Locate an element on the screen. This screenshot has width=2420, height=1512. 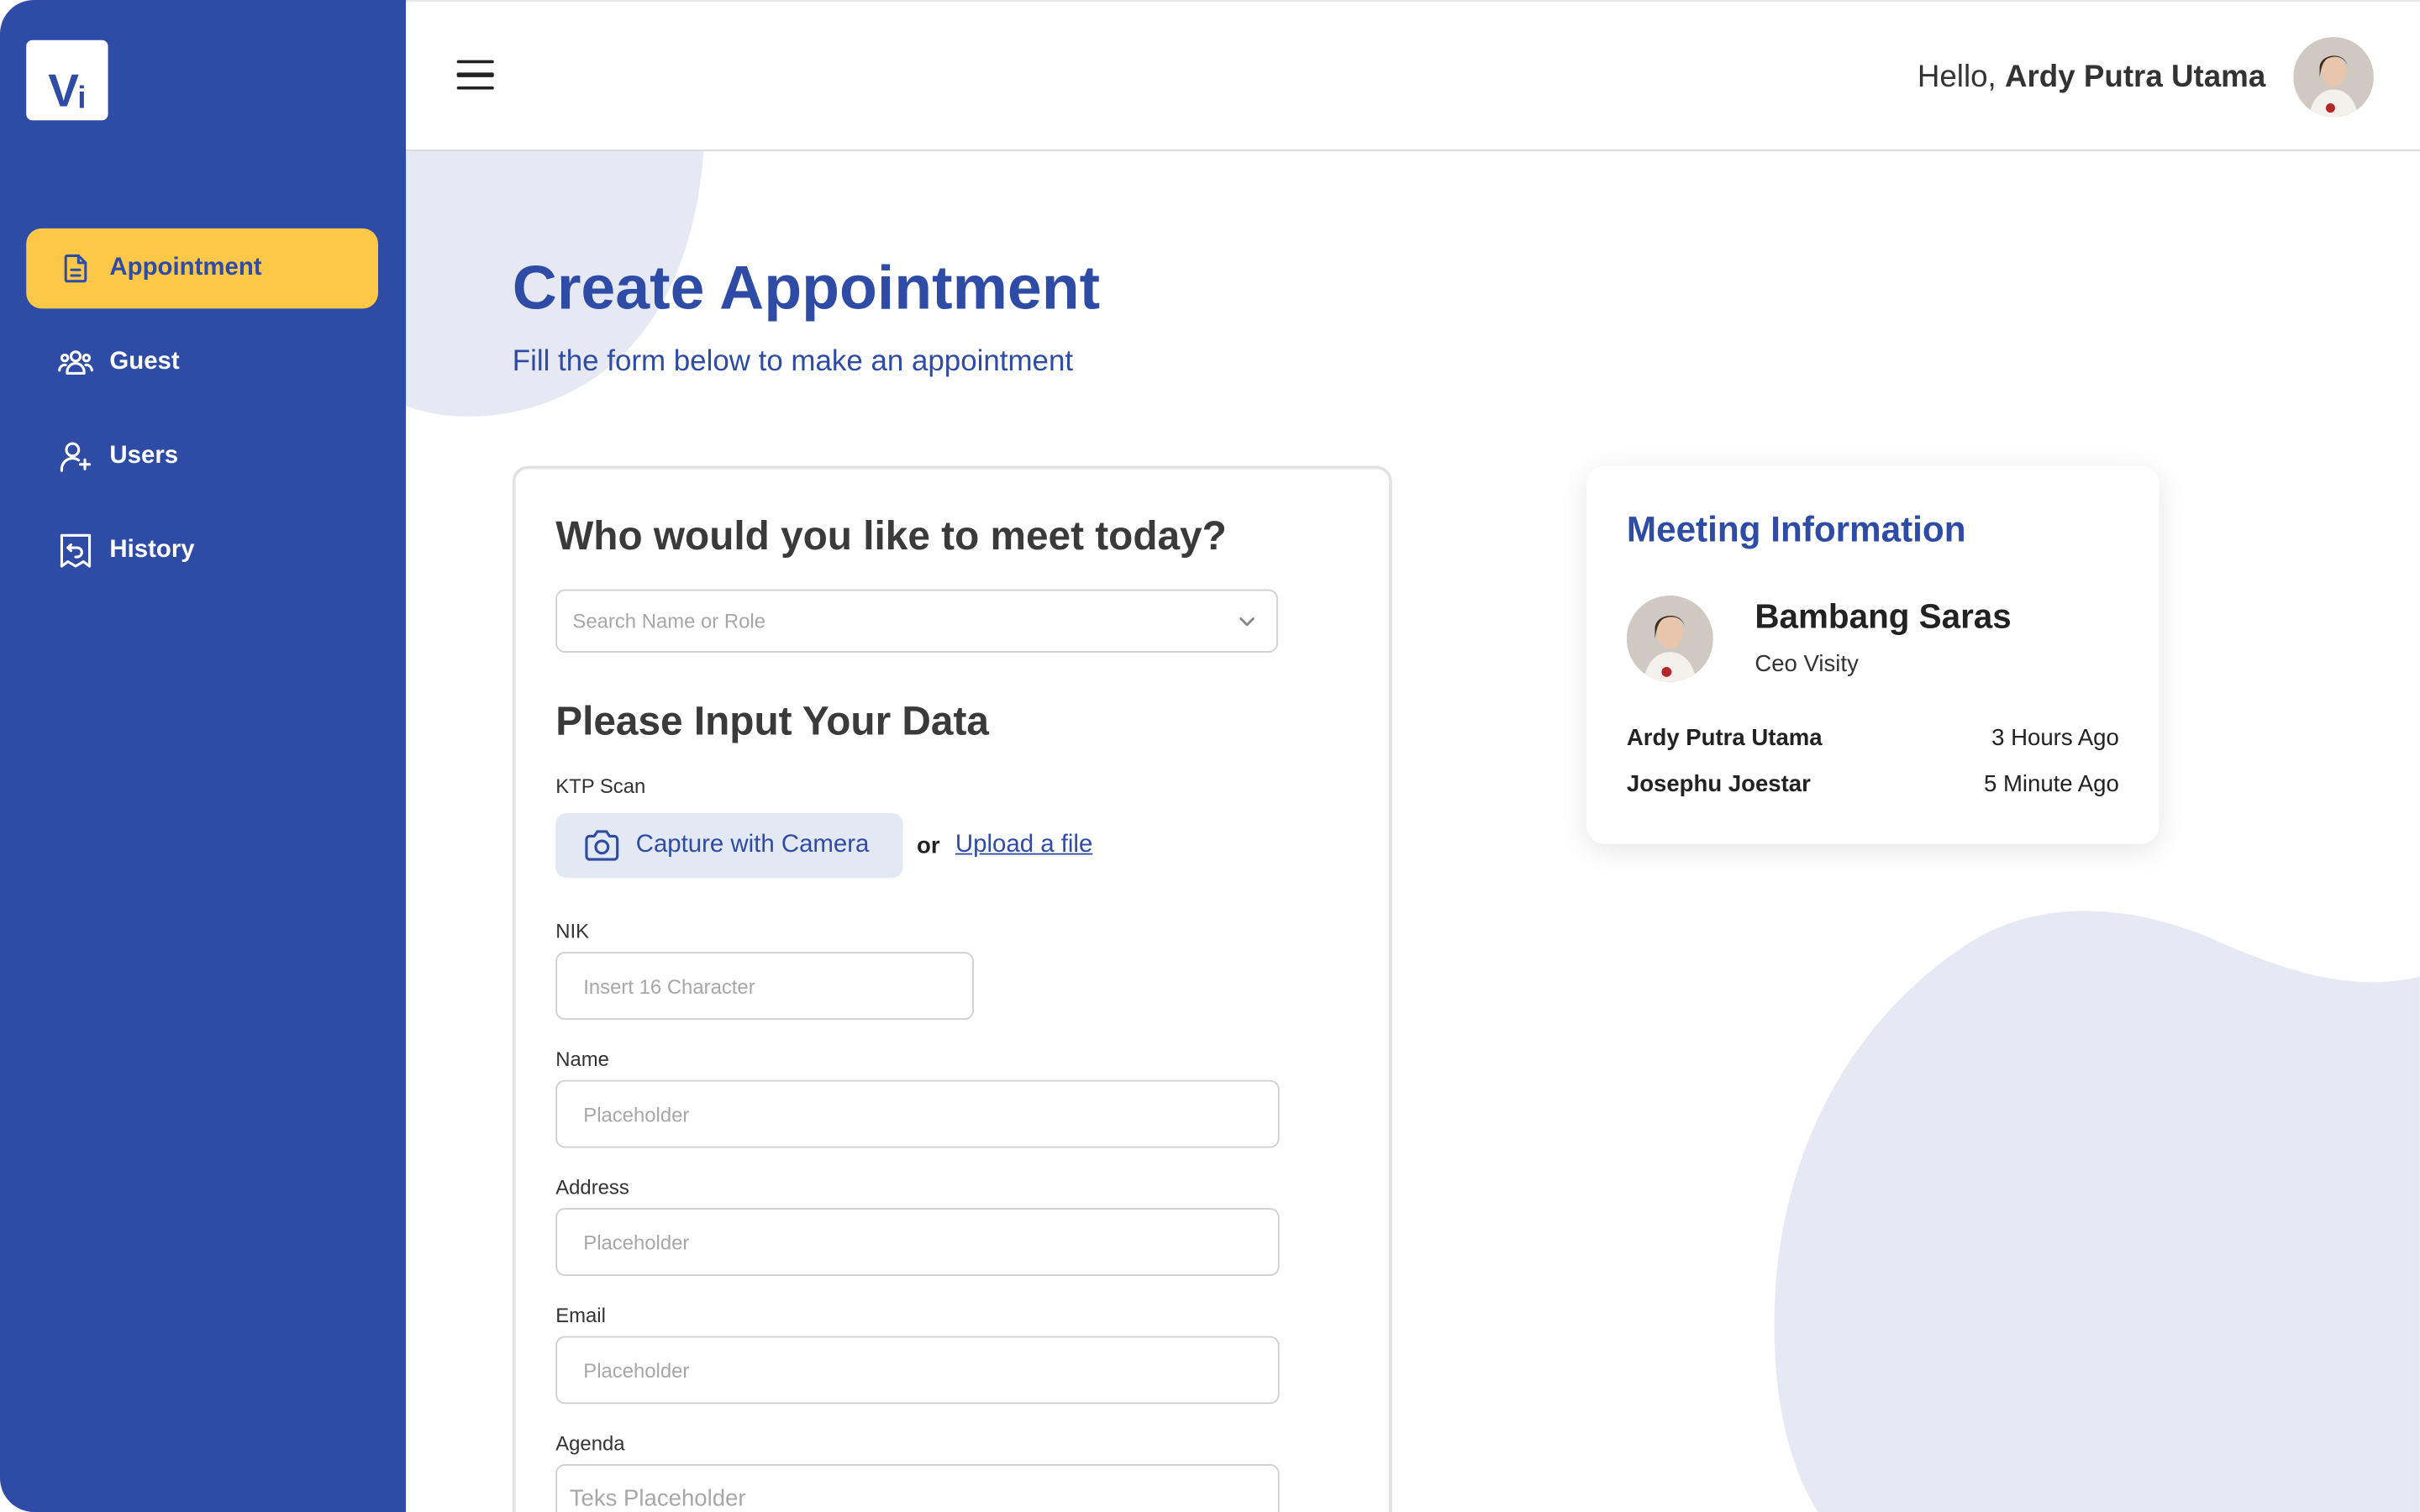
background-blob-bottom is located at coordinates (2097, 1211).